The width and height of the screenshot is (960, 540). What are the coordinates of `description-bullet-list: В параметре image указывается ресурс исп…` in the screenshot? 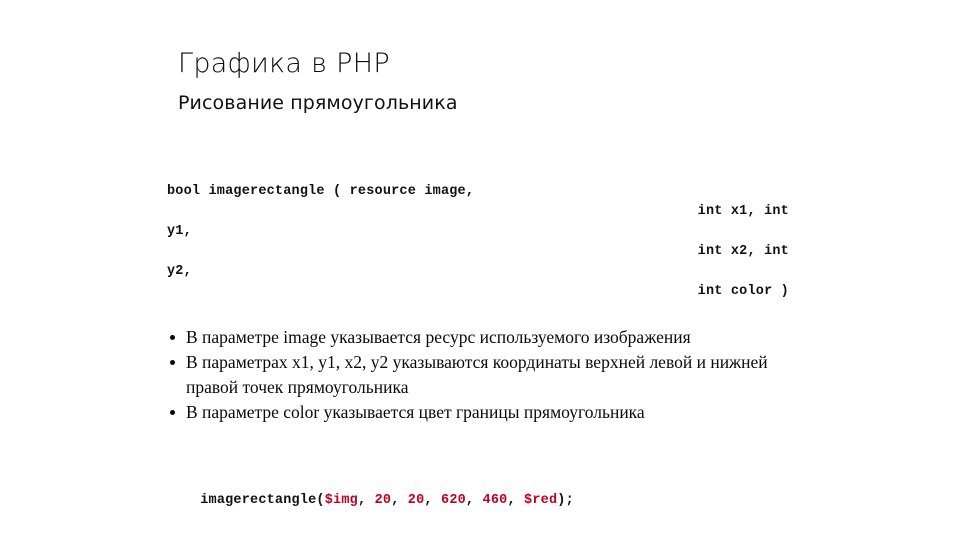 It's located at (477, 375).